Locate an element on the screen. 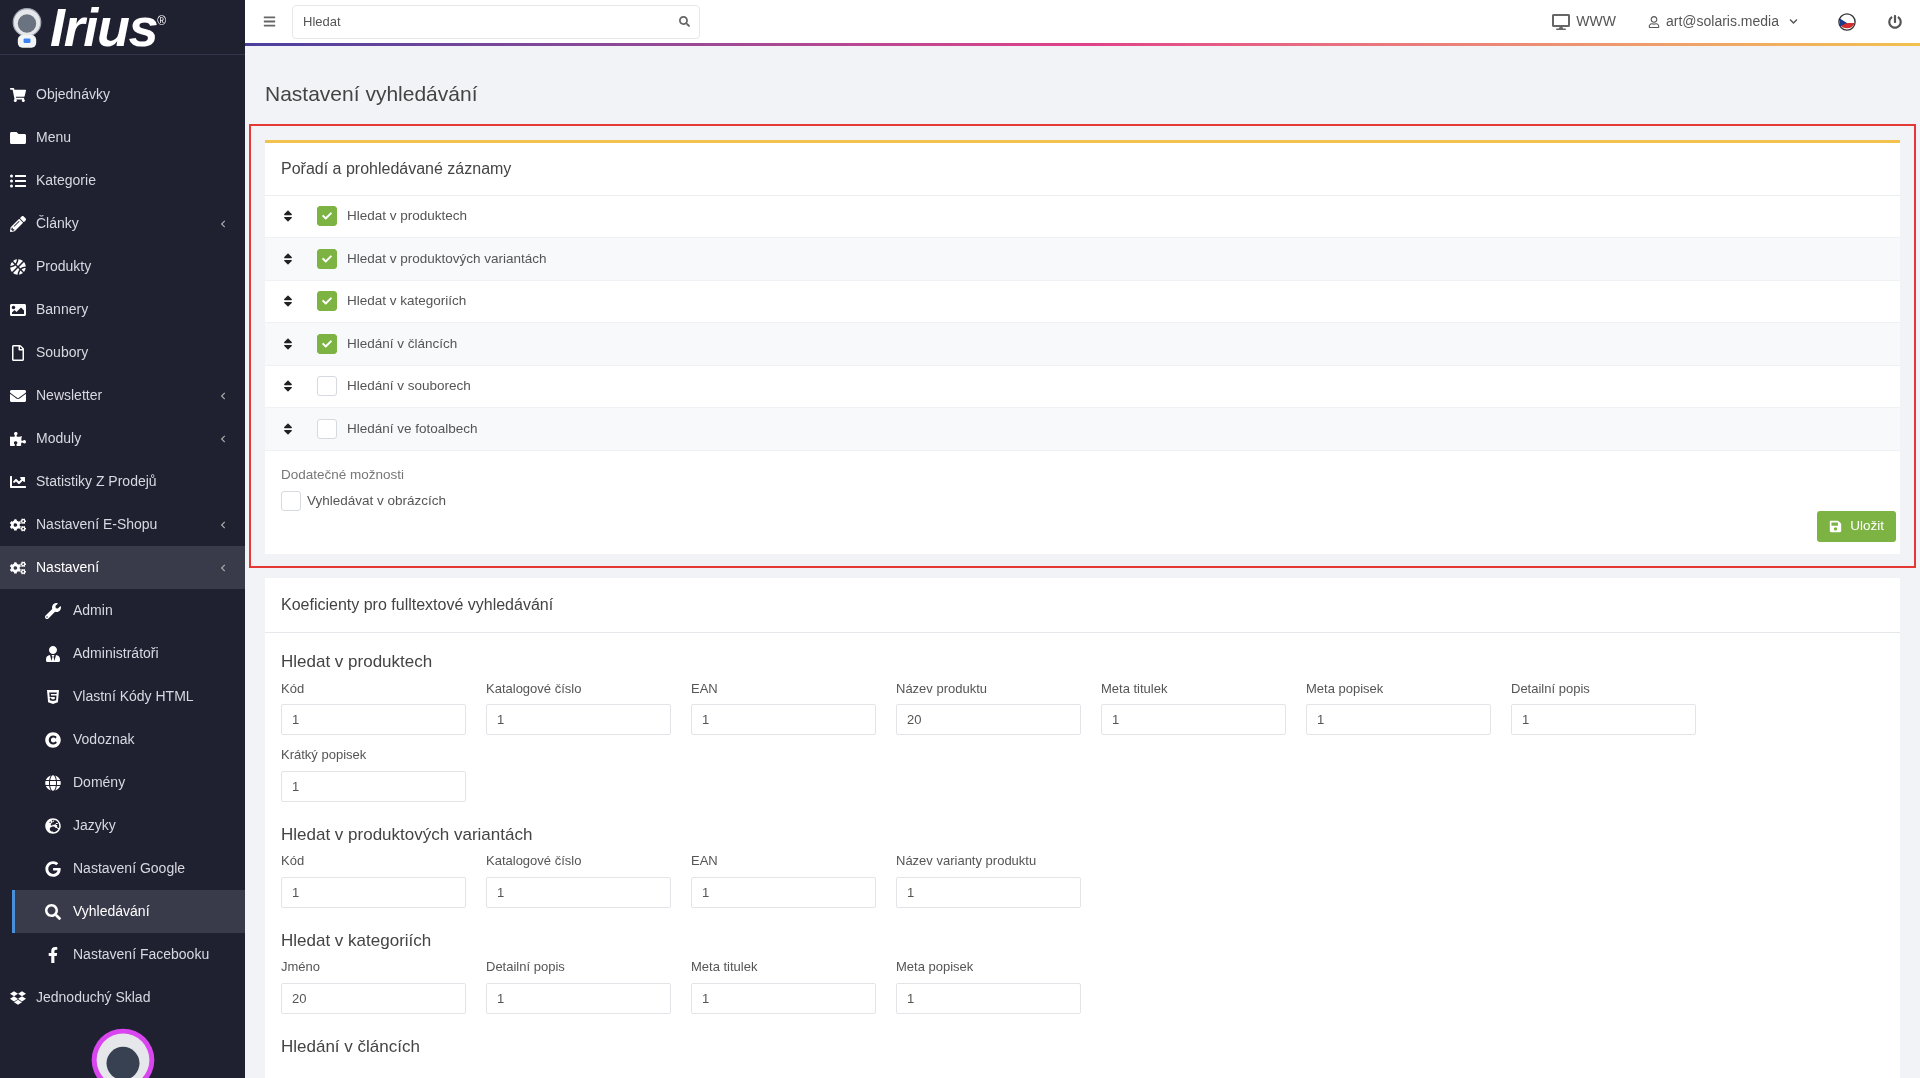 This screenshot has width=1920, height=1078. section-label: Dodatečné možnosti is located at coordinates (343, 474).